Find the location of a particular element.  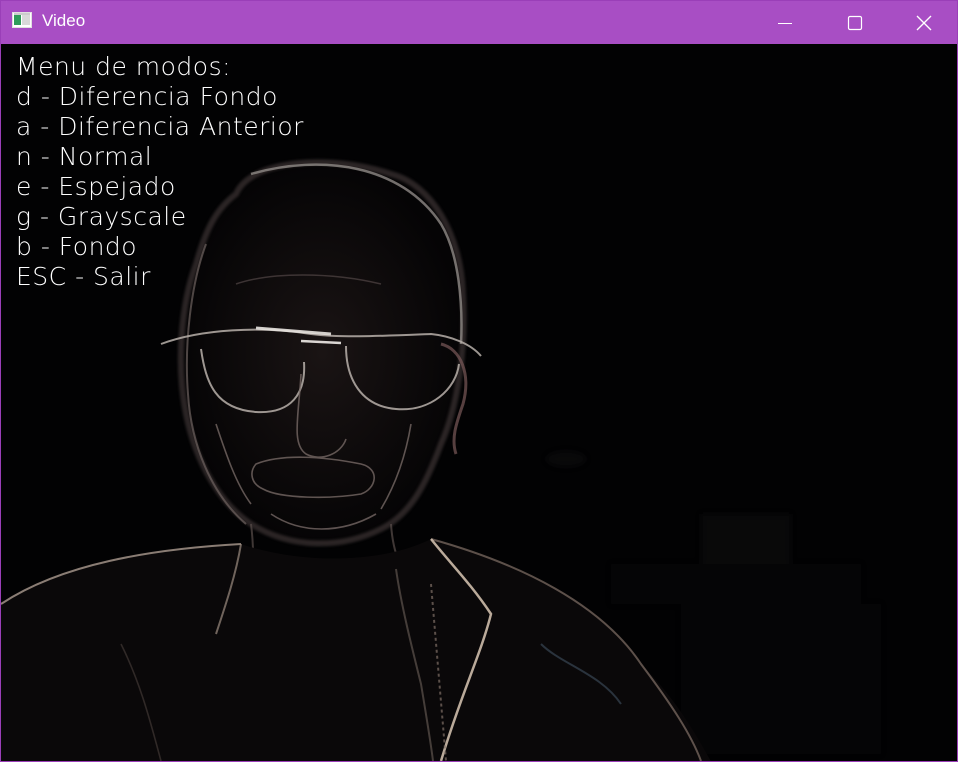

title-bar: Video is located at coordinates (479, 22).